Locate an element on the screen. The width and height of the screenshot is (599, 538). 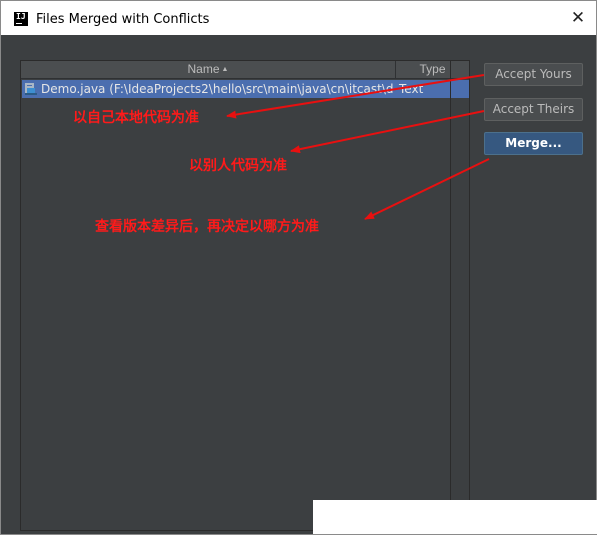
column-header-name: Name ▲ is located at coordinates (208, 69).